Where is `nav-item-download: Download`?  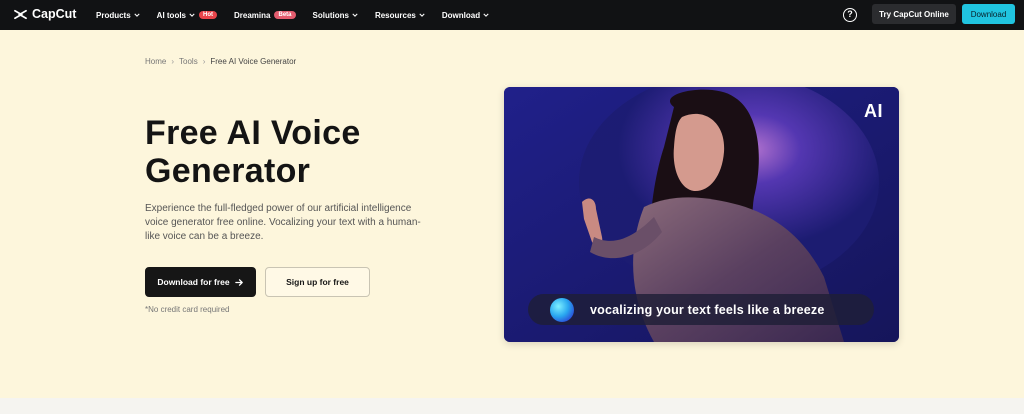 nav-item-download: Download is located at coordinates (465, 15).